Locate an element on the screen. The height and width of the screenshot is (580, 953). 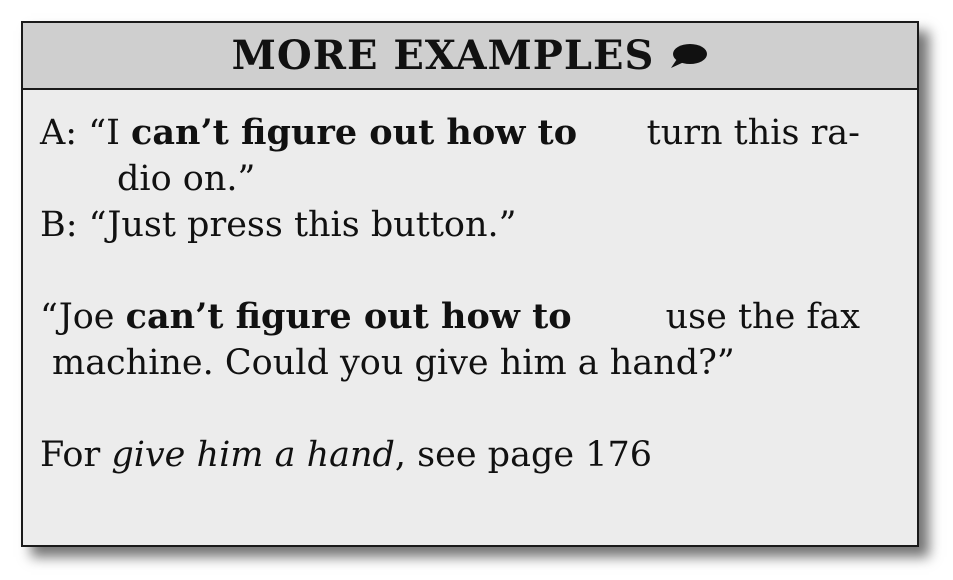
example-joe-line: “Joe can’t figure out how to use the fax is located at coordinates (450, 317).